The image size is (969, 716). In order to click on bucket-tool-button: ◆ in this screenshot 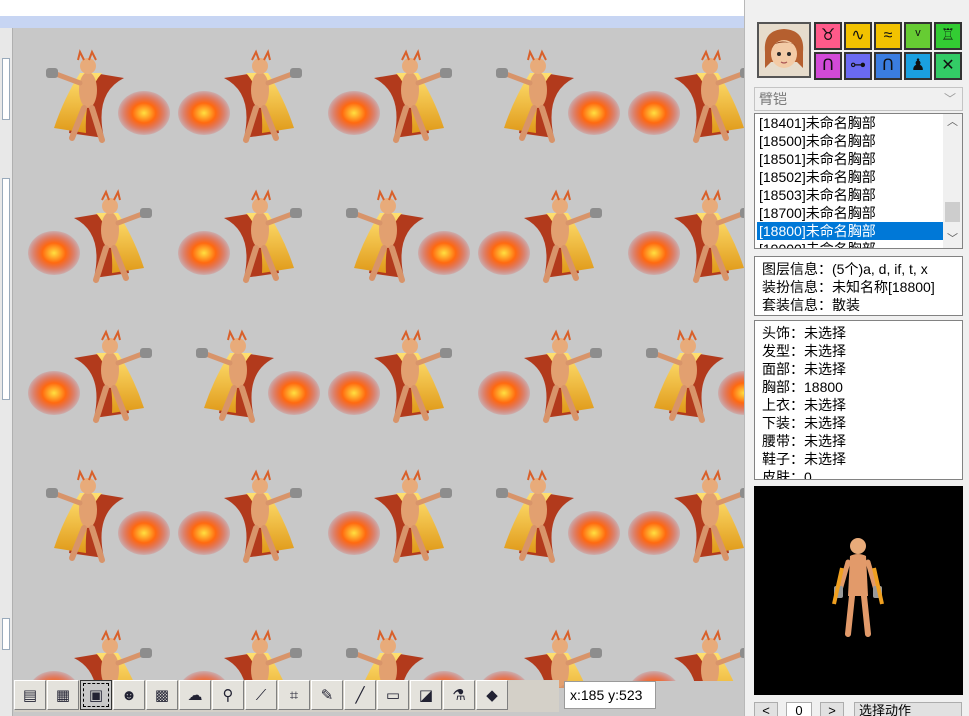, I will do `click(492, 695)`.